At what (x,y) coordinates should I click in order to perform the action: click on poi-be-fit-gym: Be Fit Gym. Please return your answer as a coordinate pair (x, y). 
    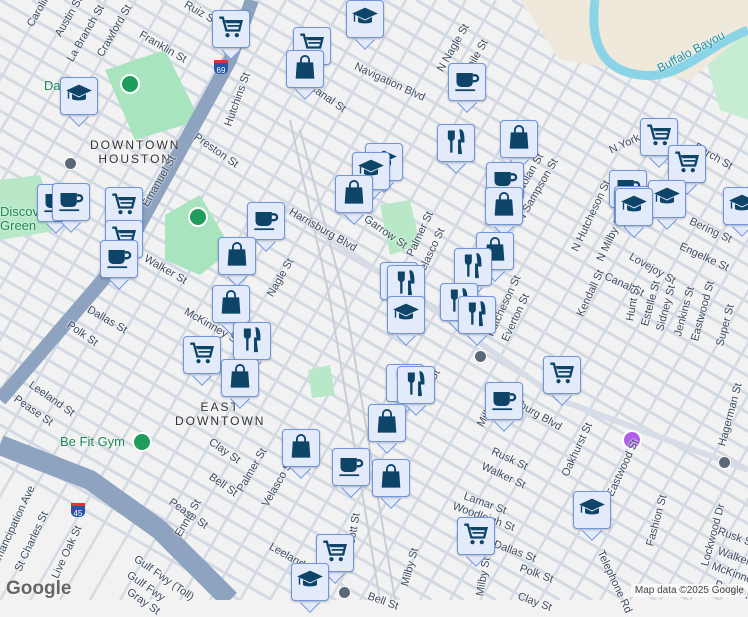
    Looking at the image, I should click on (92, 441).